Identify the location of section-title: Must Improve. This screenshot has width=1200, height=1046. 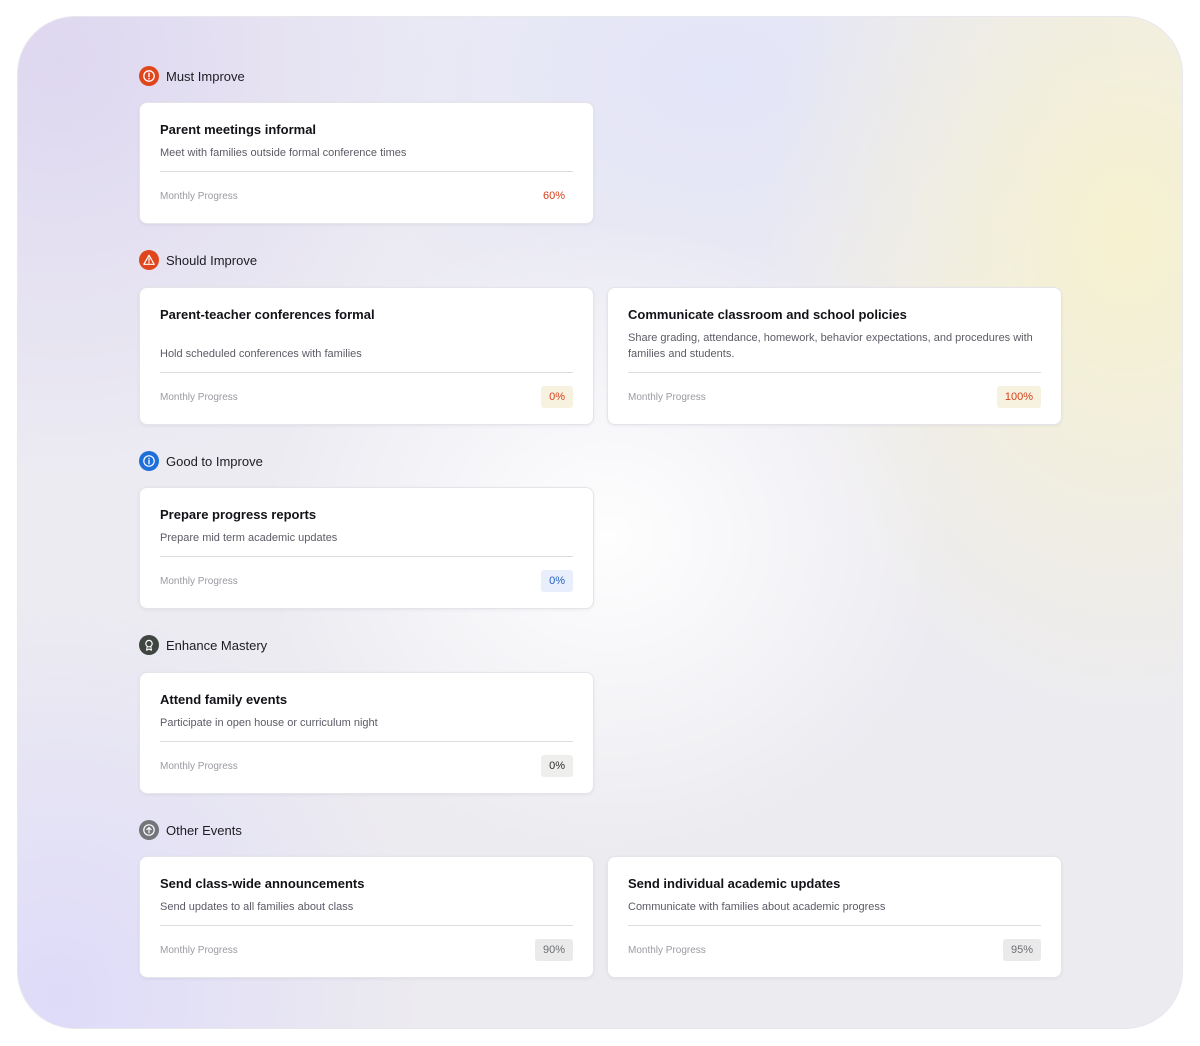
(205, 76).